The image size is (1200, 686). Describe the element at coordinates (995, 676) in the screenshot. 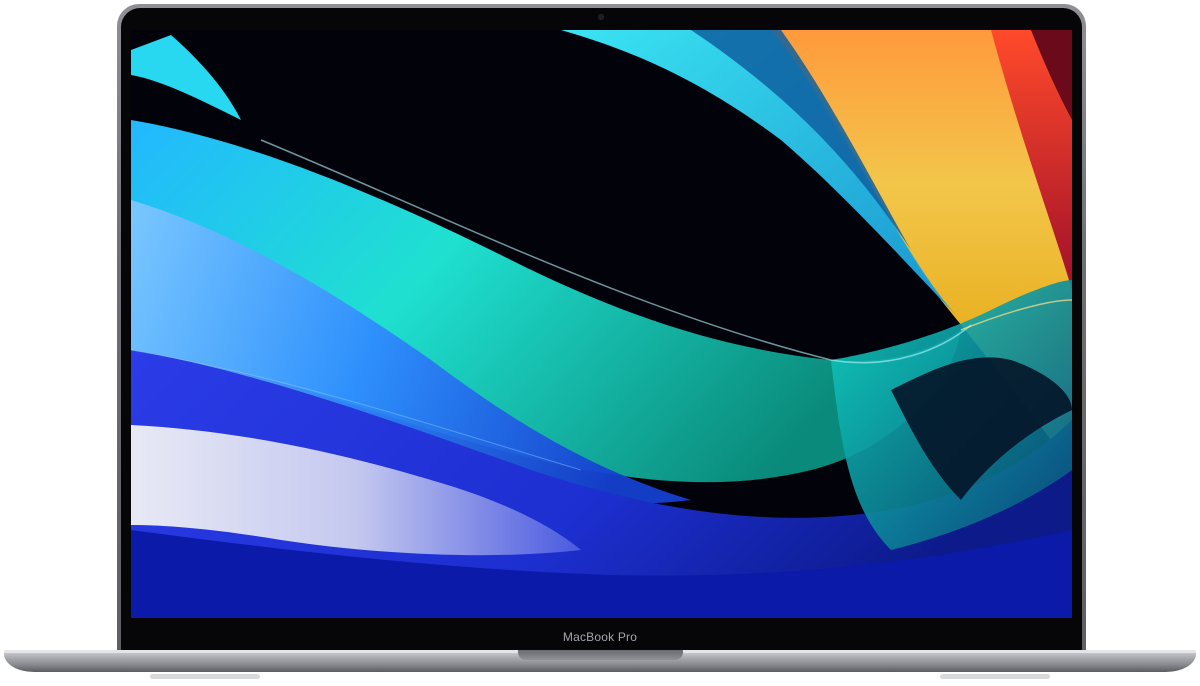

I see `rubber-foot-right` at that location.